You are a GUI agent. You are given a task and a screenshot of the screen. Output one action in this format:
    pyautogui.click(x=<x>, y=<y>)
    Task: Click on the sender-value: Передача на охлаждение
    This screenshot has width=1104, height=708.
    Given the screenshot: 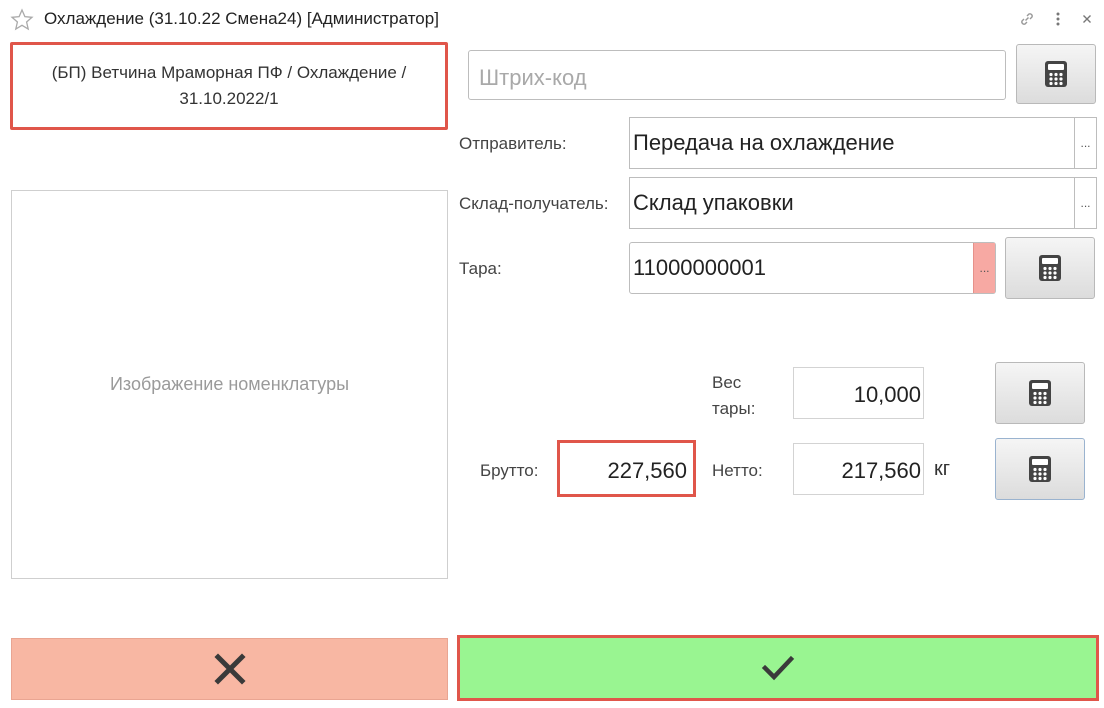 What is the action you would take?
    pyautogui.click(x=764, y=142)
    